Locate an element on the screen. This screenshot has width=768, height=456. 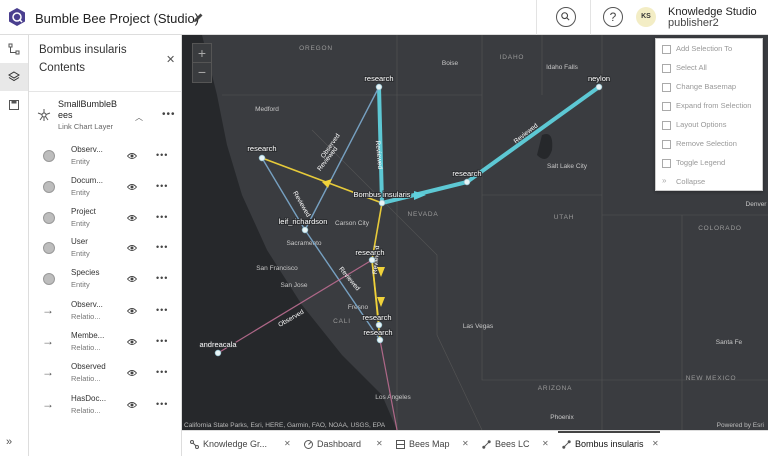
remove-selection-icon is located at coordinates (666, 144).